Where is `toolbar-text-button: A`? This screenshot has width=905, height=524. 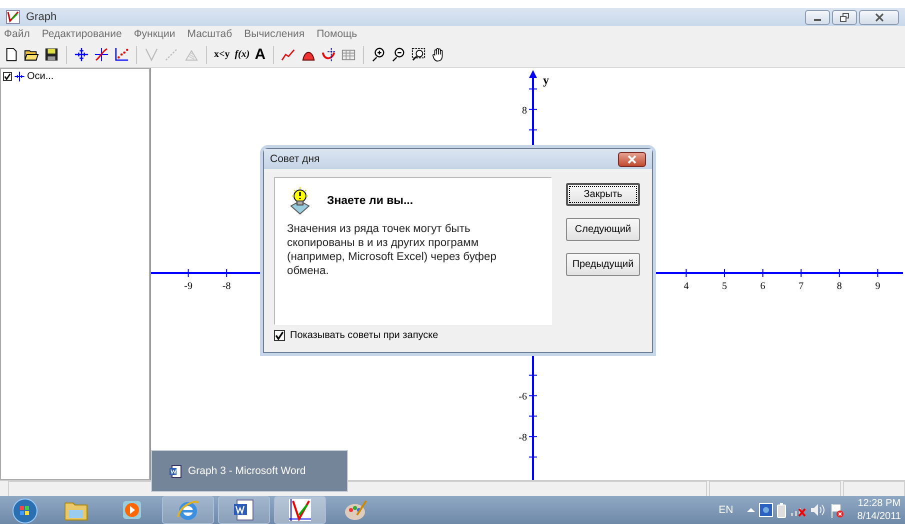 toolbar-text-button: A is located at coordinates (260, 54).